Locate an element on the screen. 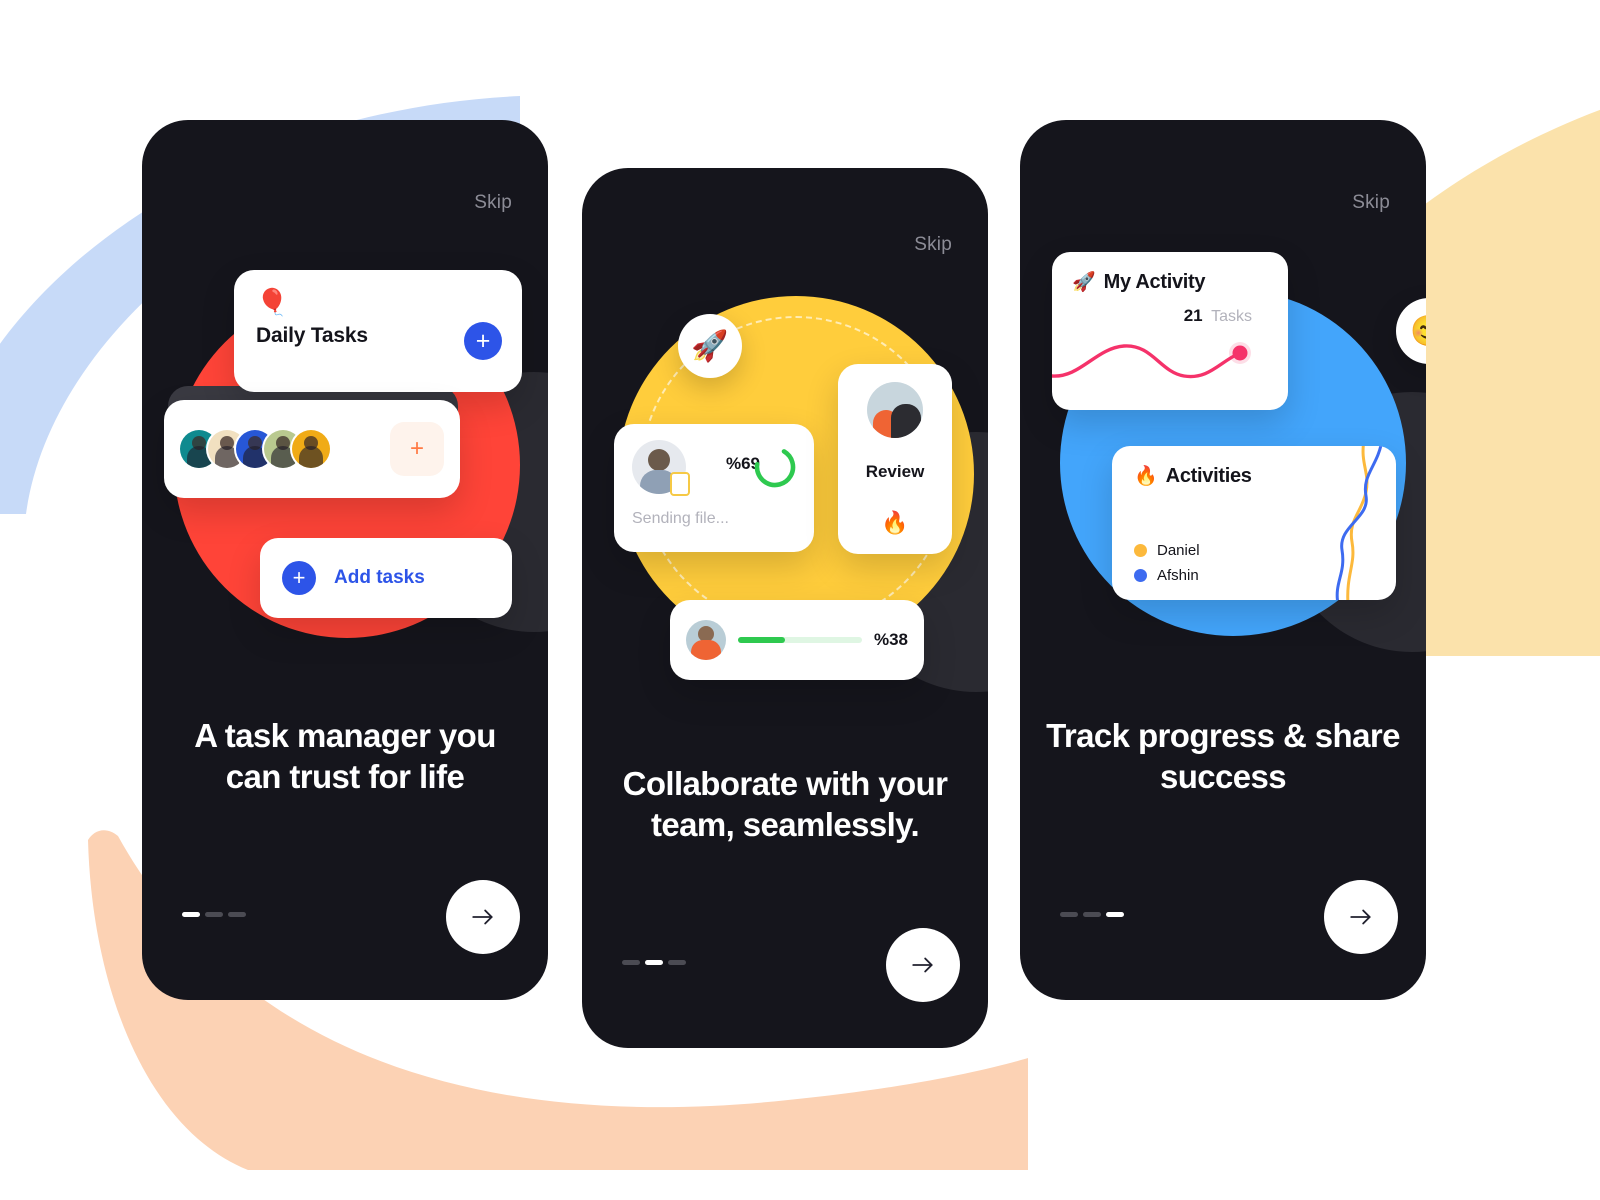 The height and width of the screenshot is (1200, 1600). add-tasks-card: + Add tasks is located at coordinates (386, 578).